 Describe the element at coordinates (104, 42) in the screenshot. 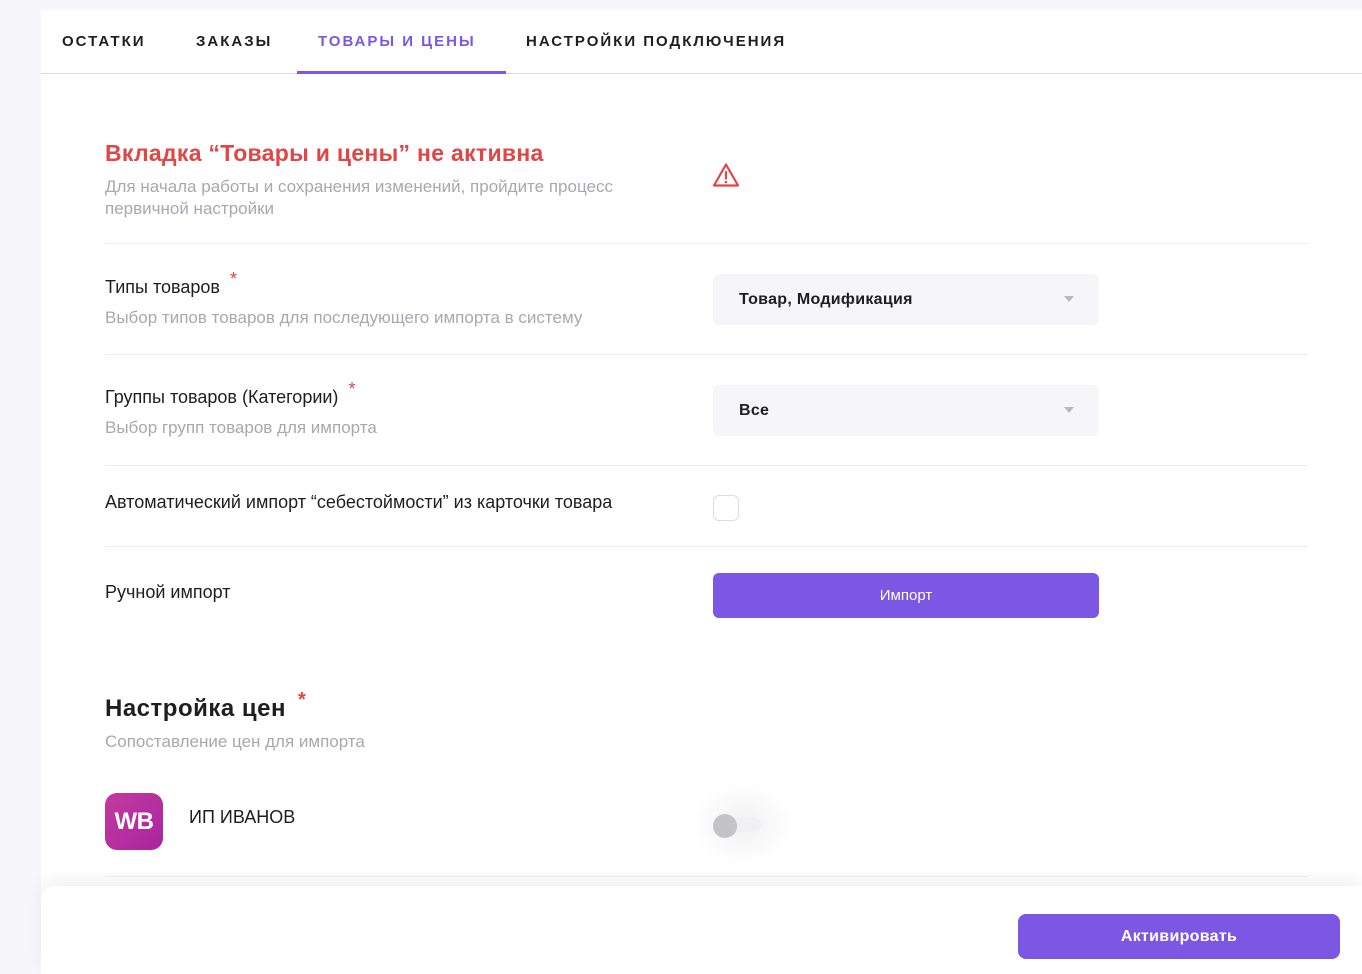

I see `tab-stock: ОСТАТКИ` at that location.